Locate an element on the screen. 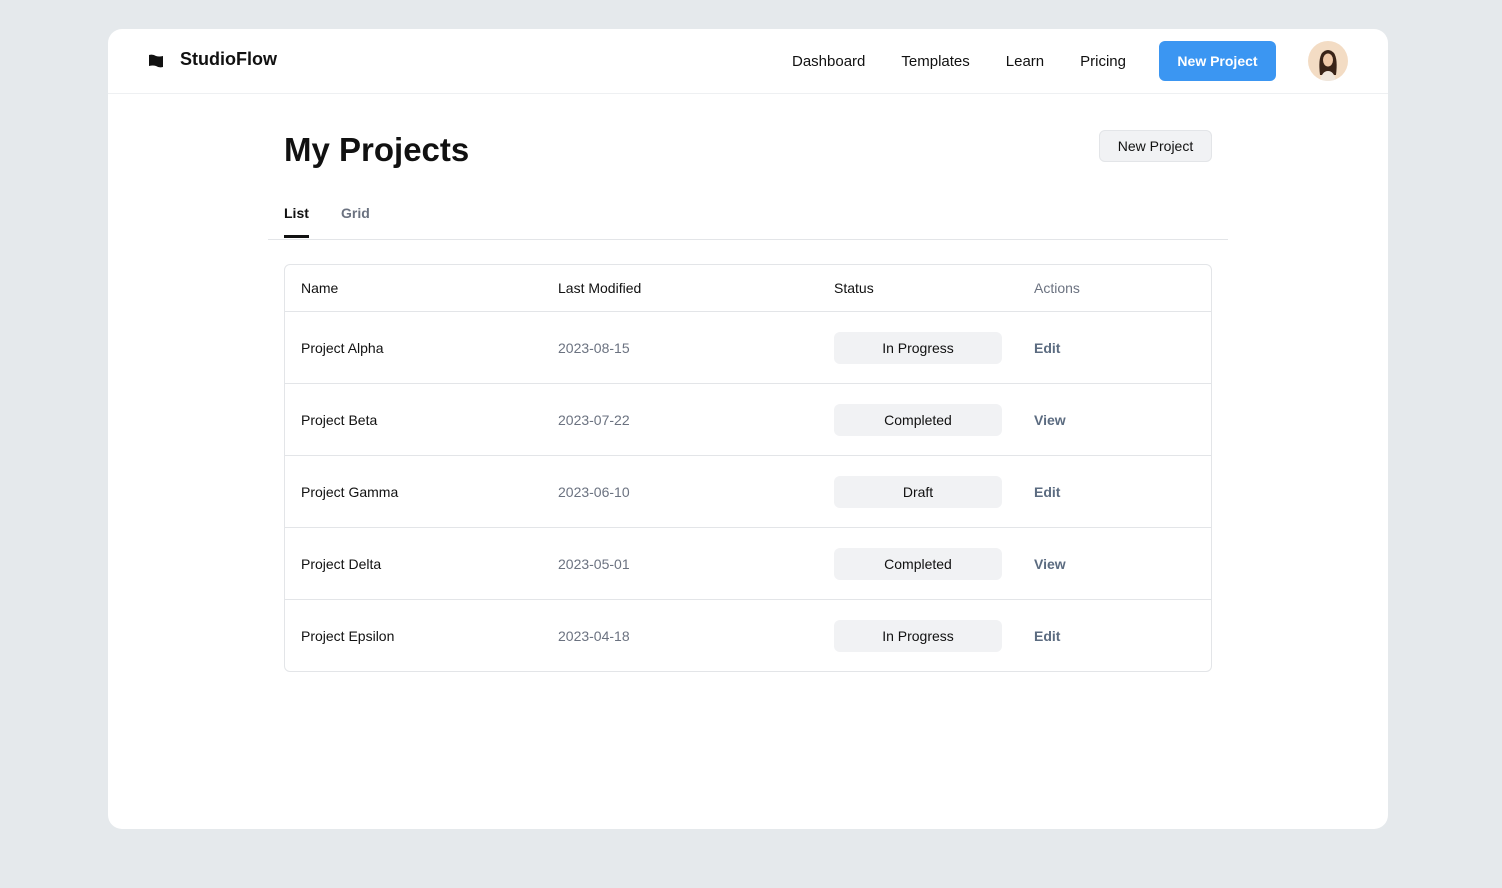 The image size is (1502, 888). project-name: Project Epsilon is located at coordinates (421, 636).